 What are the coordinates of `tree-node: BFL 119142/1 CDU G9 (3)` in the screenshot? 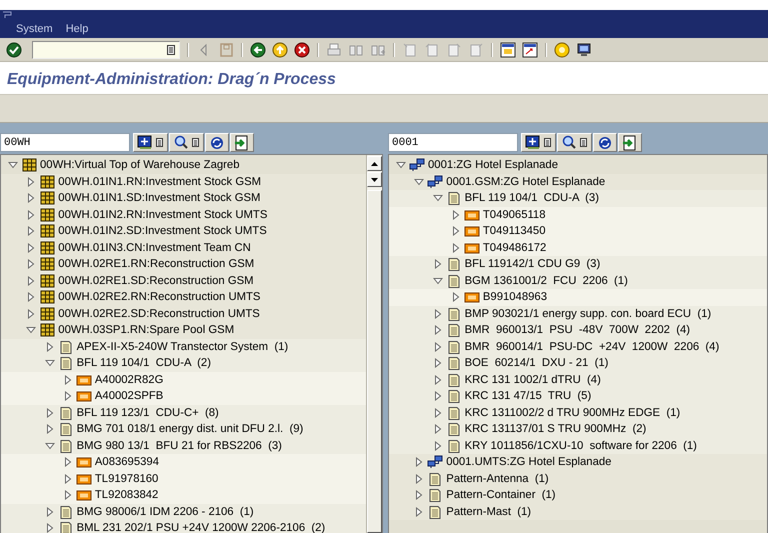 It's located at (578, 264).